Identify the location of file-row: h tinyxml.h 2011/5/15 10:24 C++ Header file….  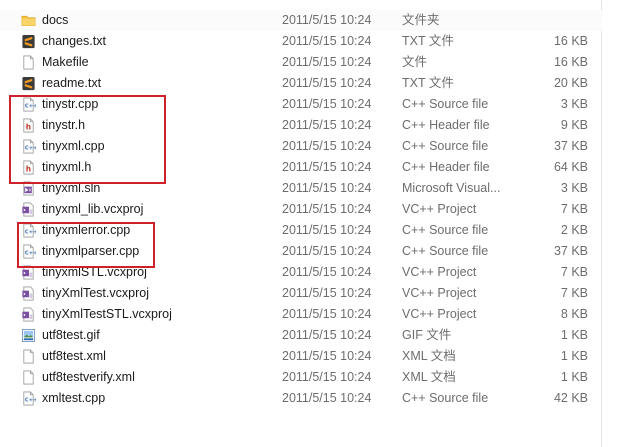
(301, 167).